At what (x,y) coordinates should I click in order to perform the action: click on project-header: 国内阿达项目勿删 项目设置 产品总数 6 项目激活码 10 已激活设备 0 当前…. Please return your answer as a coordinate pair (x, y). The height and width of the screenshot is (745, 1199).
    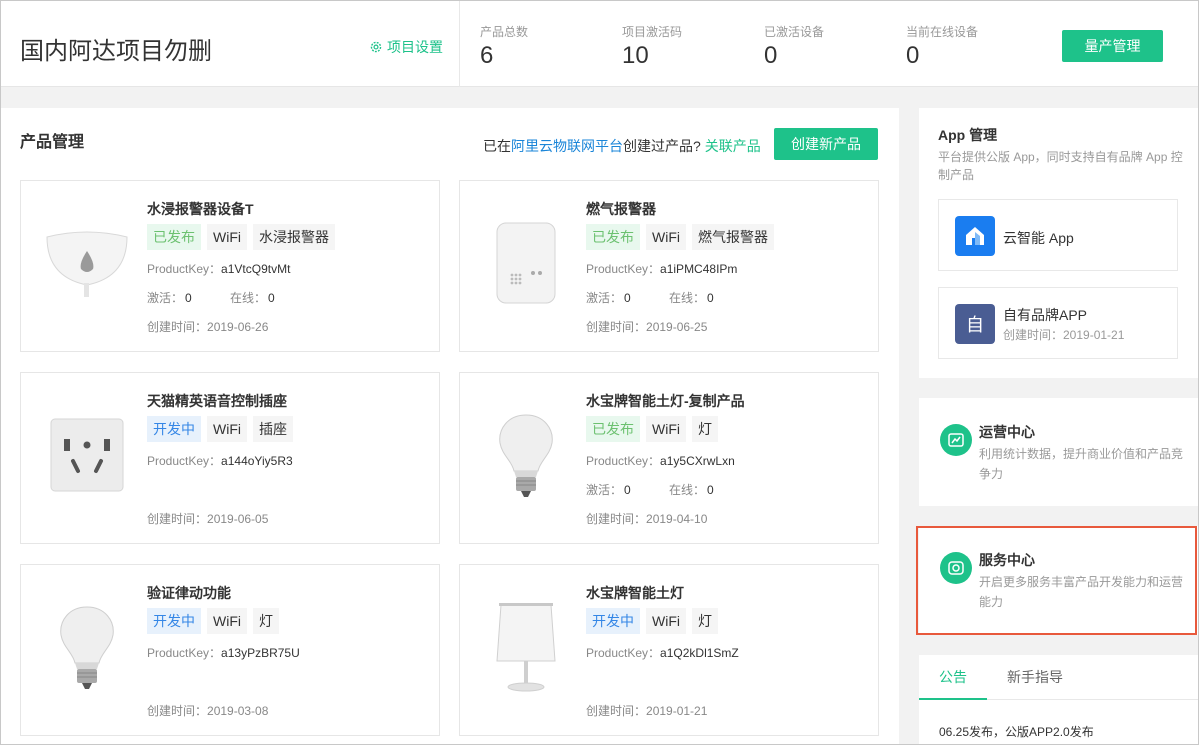
    Looking at the image, I should click on (599, 44).